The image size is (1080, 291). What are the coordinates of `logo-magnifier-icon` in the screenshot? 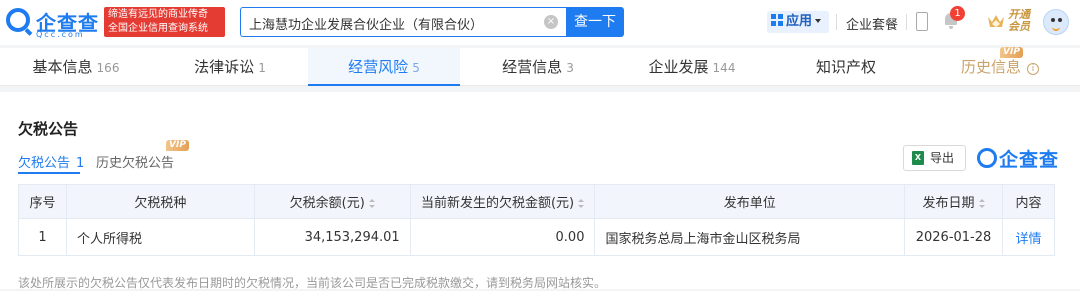 It's located at (18, 20).